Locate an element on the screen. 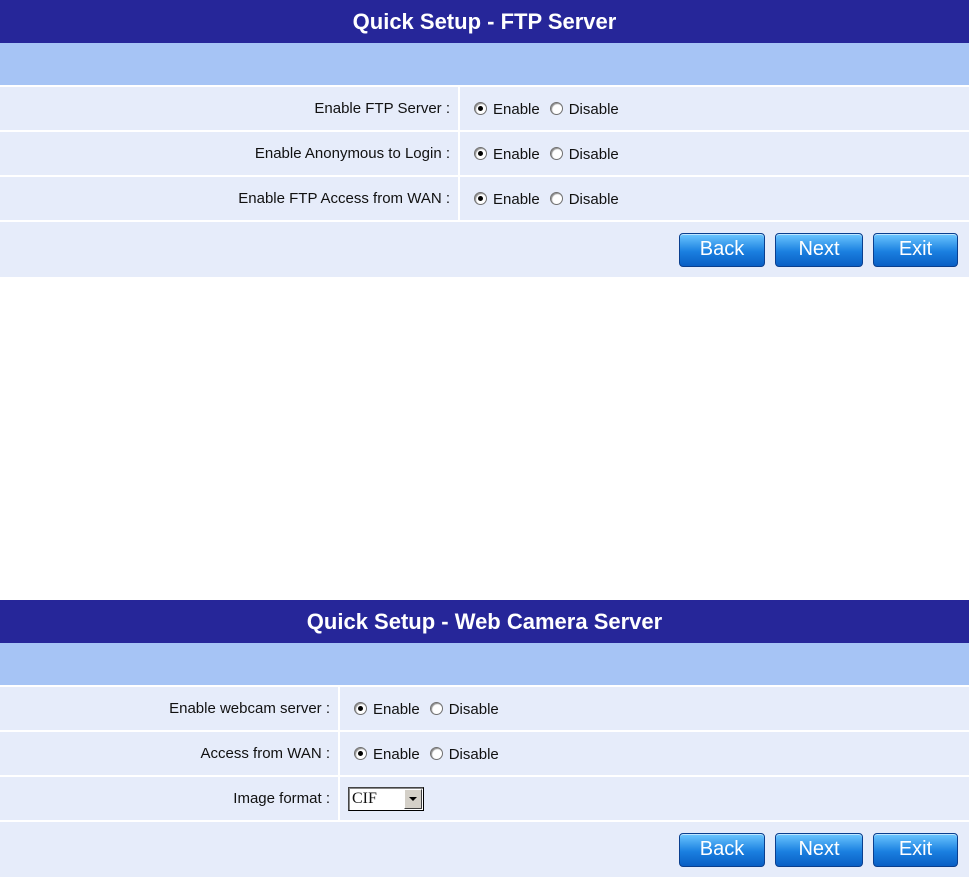  ftp-next-button: Next is located at coordinates (819, 249).